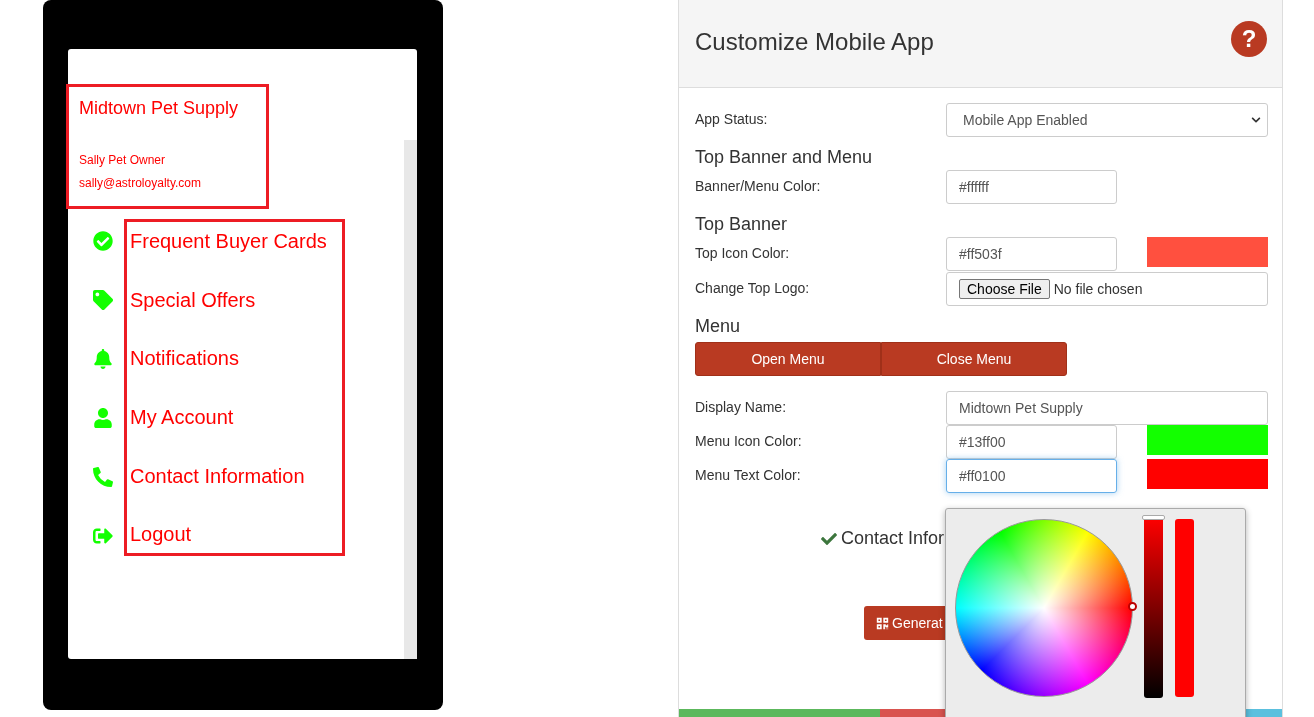  Describe the element at coordinates (893, 538) in the screenshot. I see `section-heading: Contact Infor` at that location.